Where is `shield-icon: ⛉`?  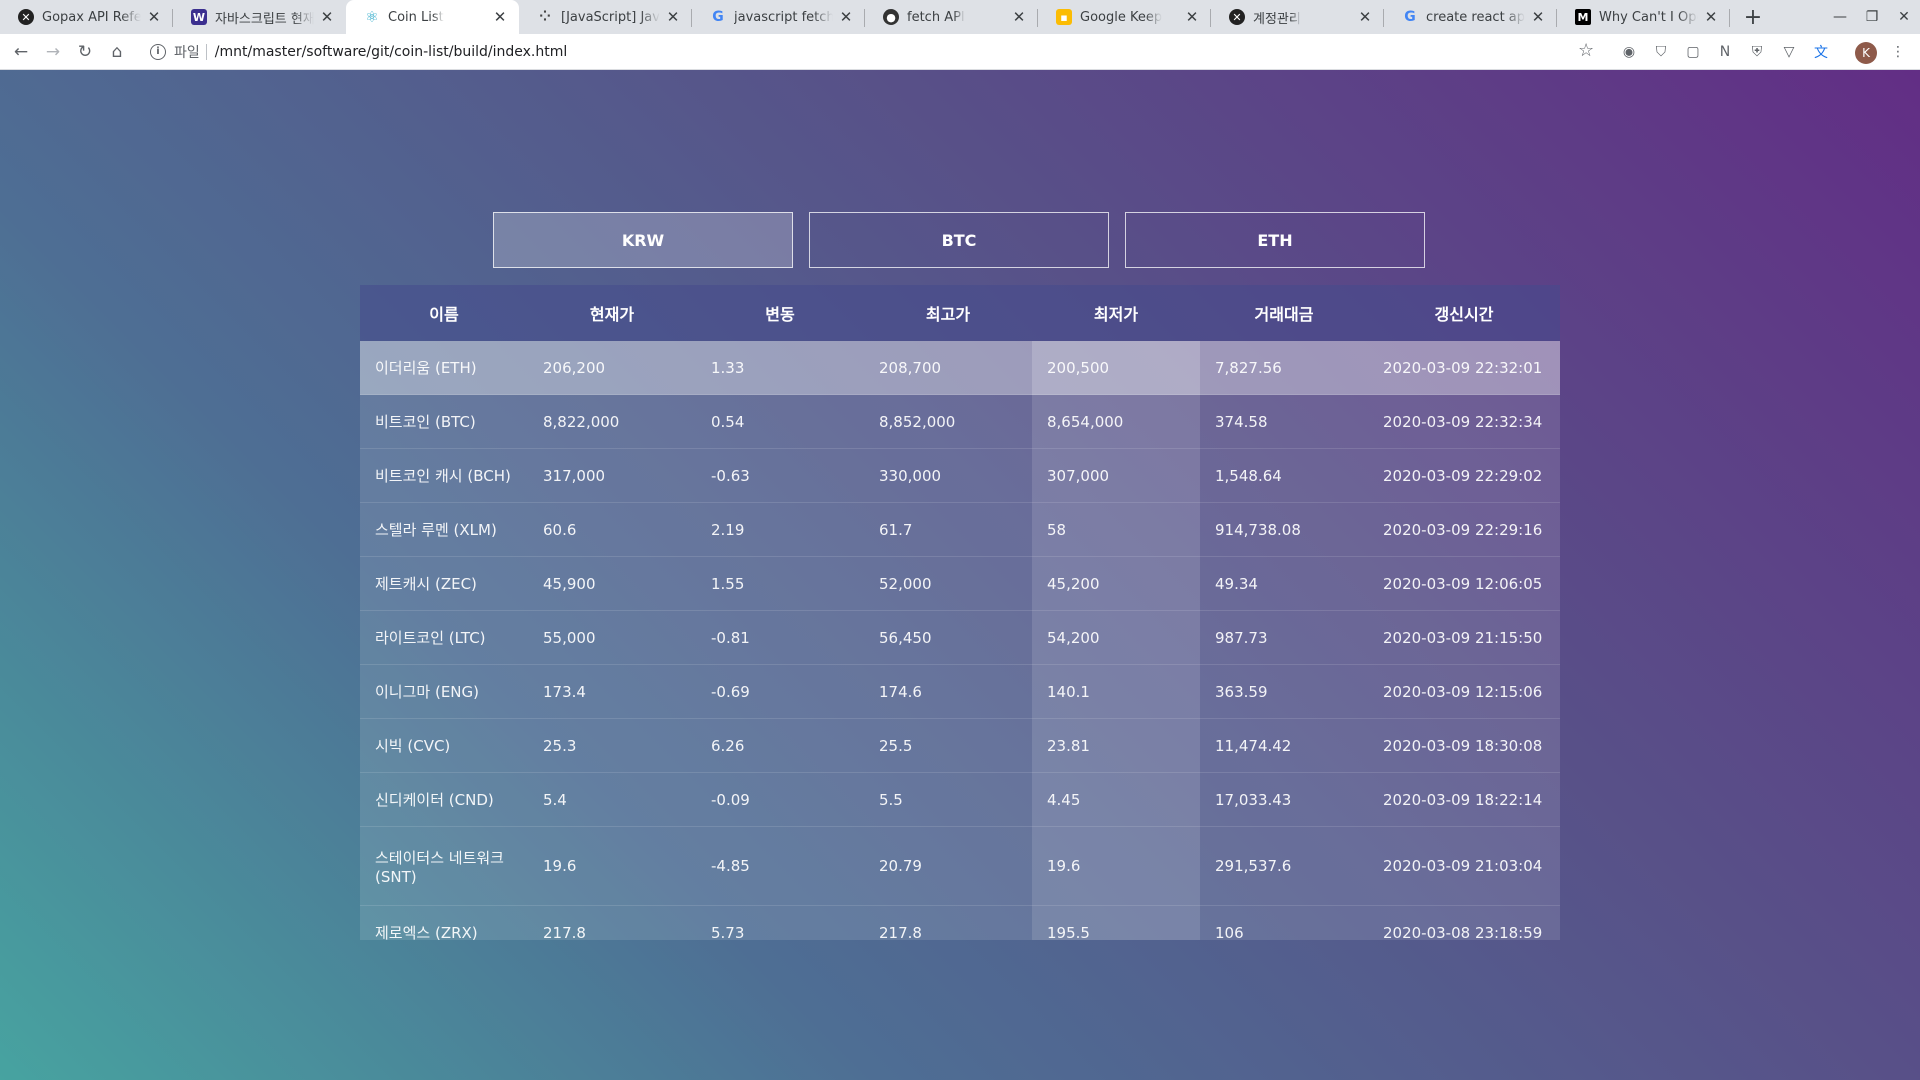
shield-icon: ⛉ is located at coordinates (1661, 52).